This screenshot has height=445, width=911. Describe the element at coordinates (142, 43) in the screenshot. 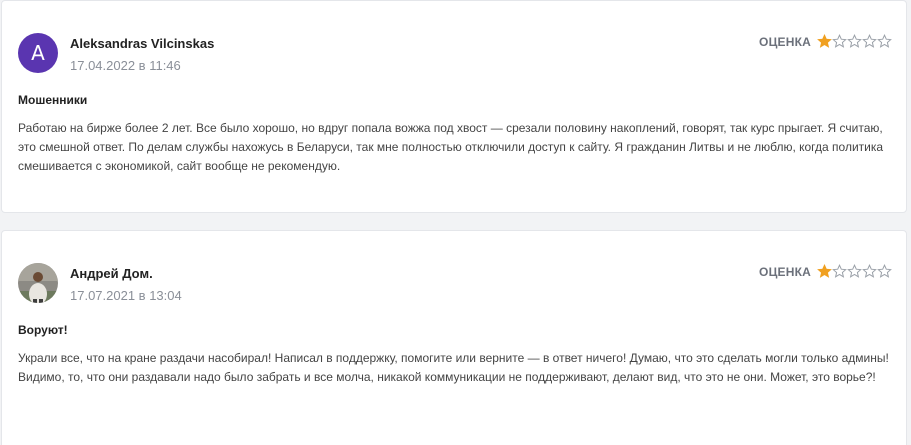

I see `review-author: Aleksandras Vilcinskas` at that location.